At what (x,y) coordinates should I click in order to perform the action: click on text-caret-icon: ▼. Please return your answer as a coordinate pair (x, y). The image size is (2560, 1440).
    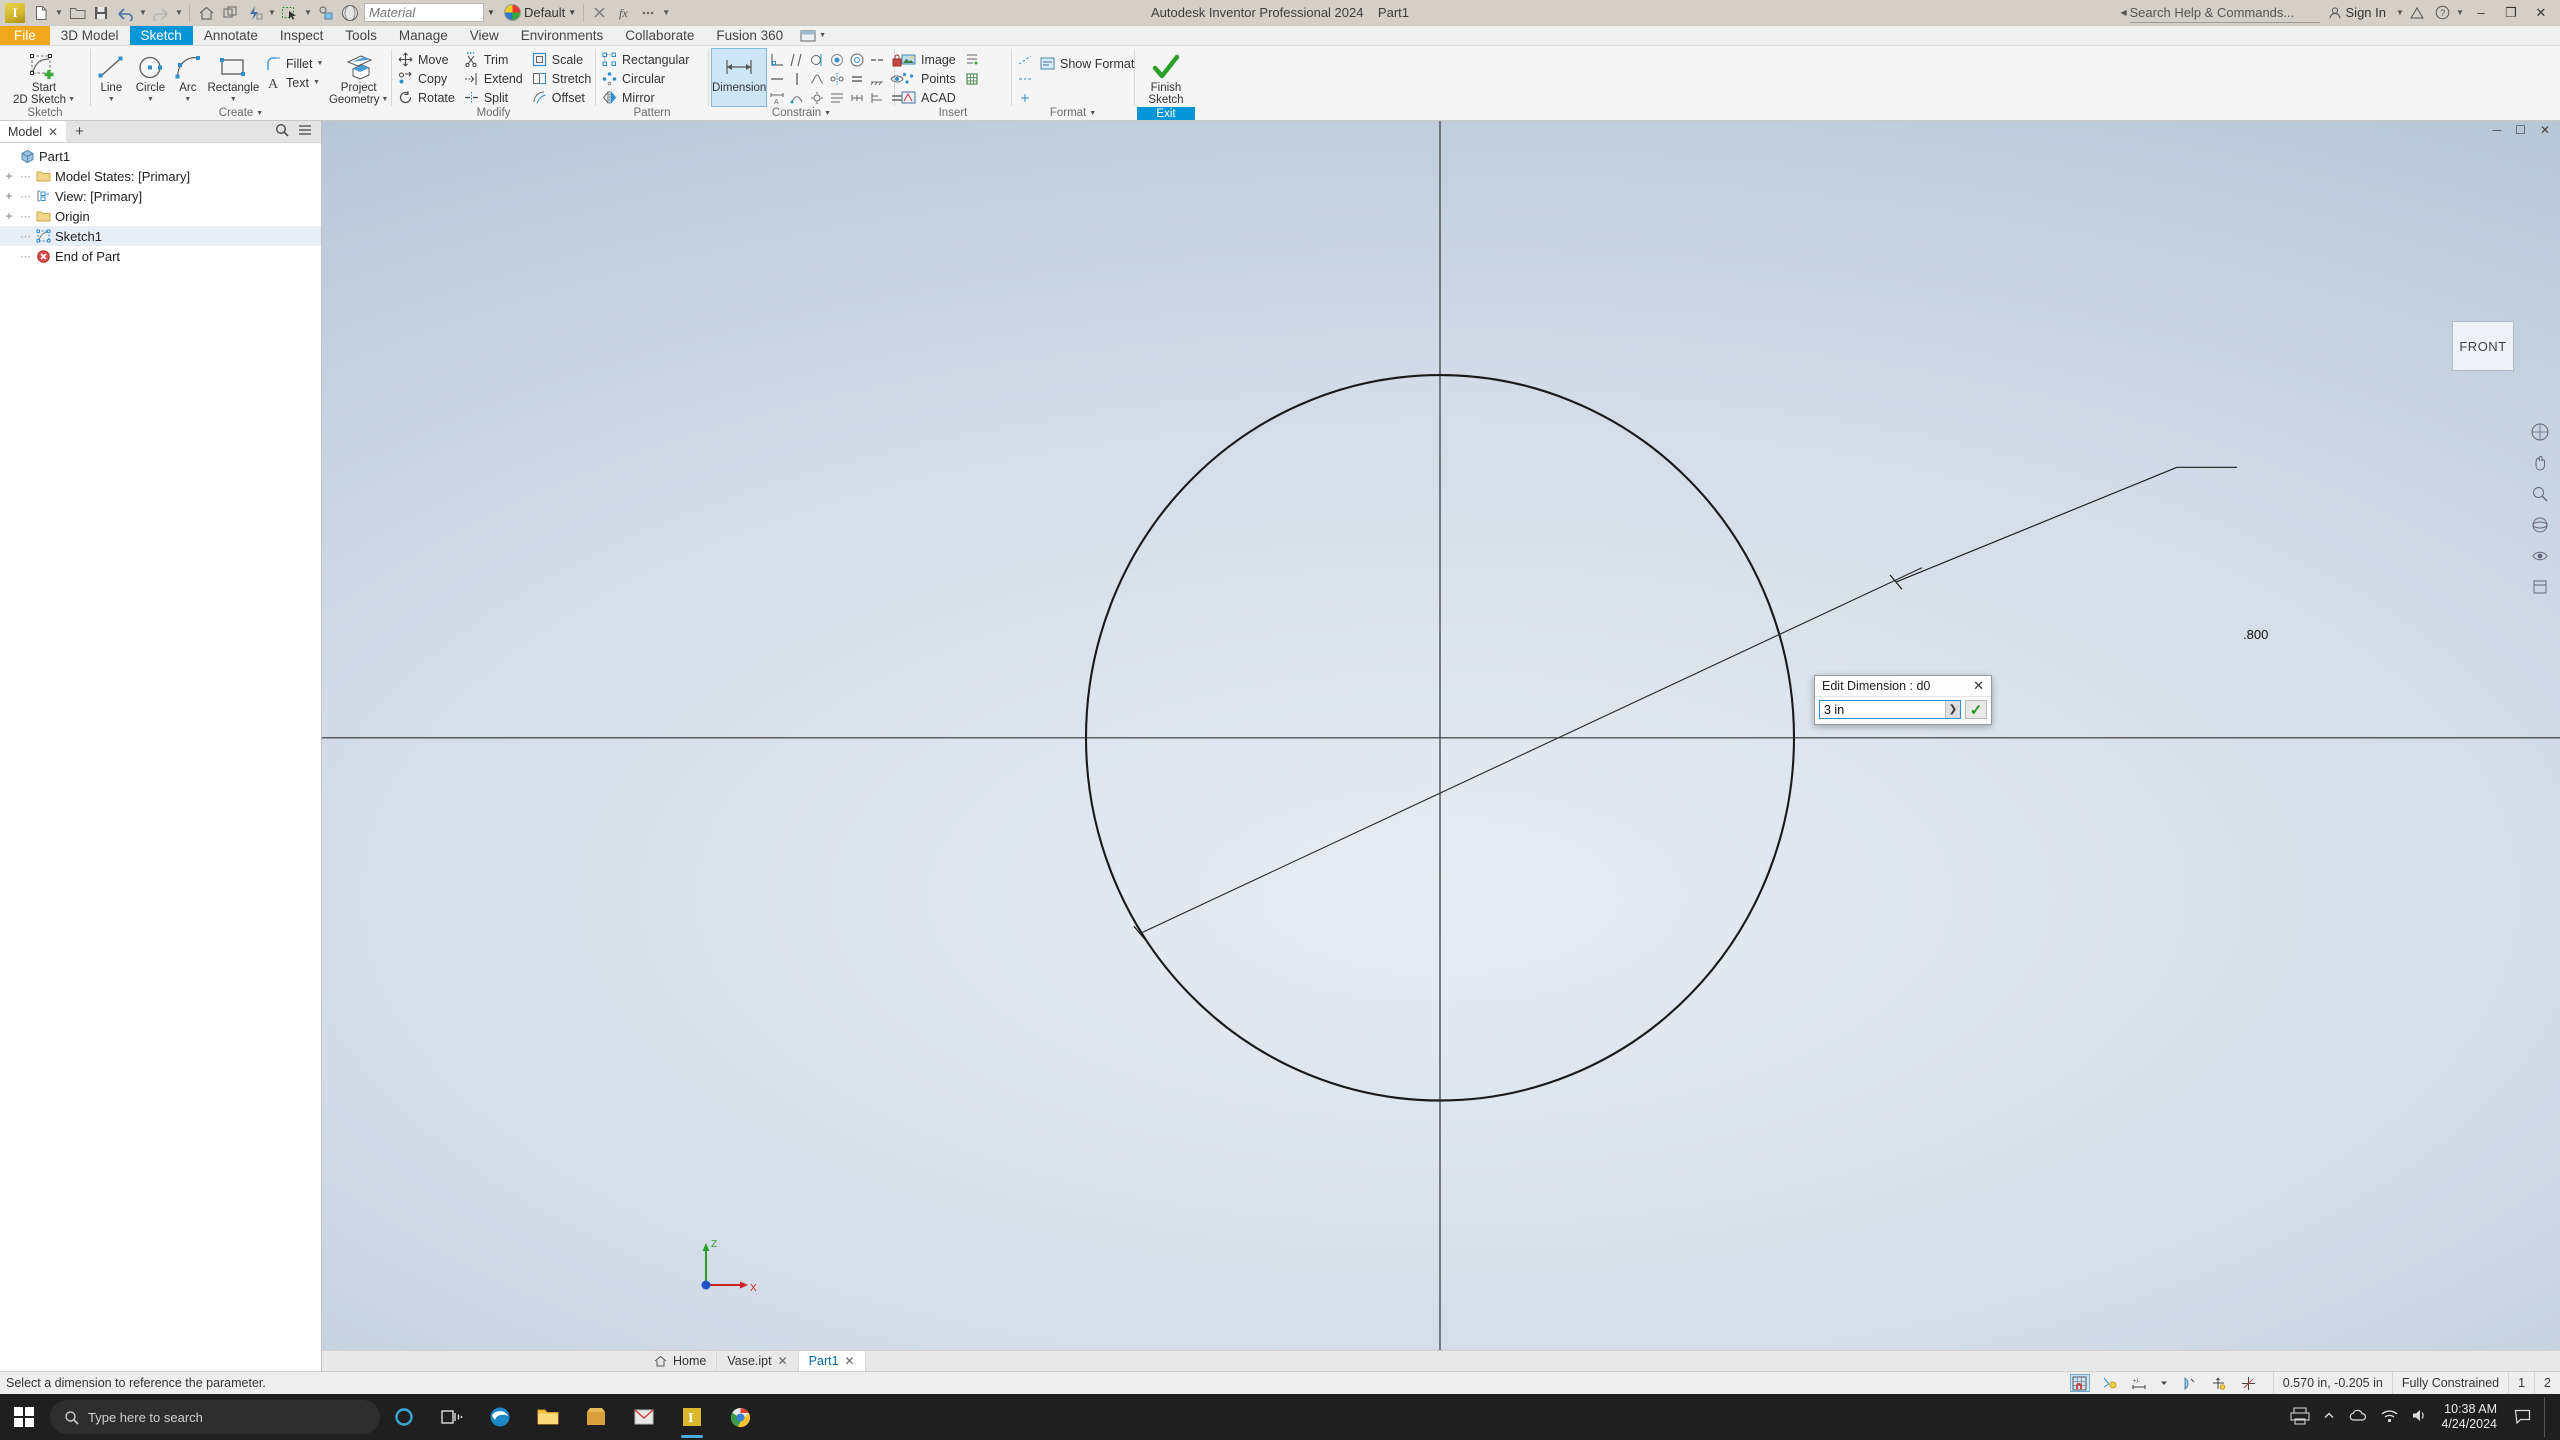
    Looking at the image, I should click on (316, 82).